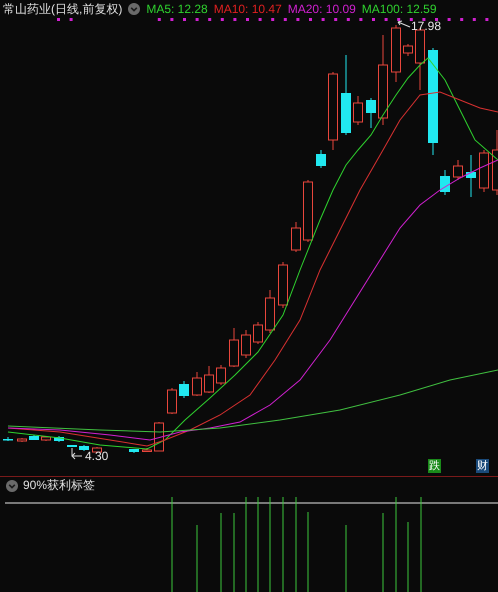 The width and height of the screenshot is (498, 592). What do you see at coordinates (177, 9) in the screenshot?
I see `moving-average-value: MA5: 12.28` at bounding box center [177, 9].